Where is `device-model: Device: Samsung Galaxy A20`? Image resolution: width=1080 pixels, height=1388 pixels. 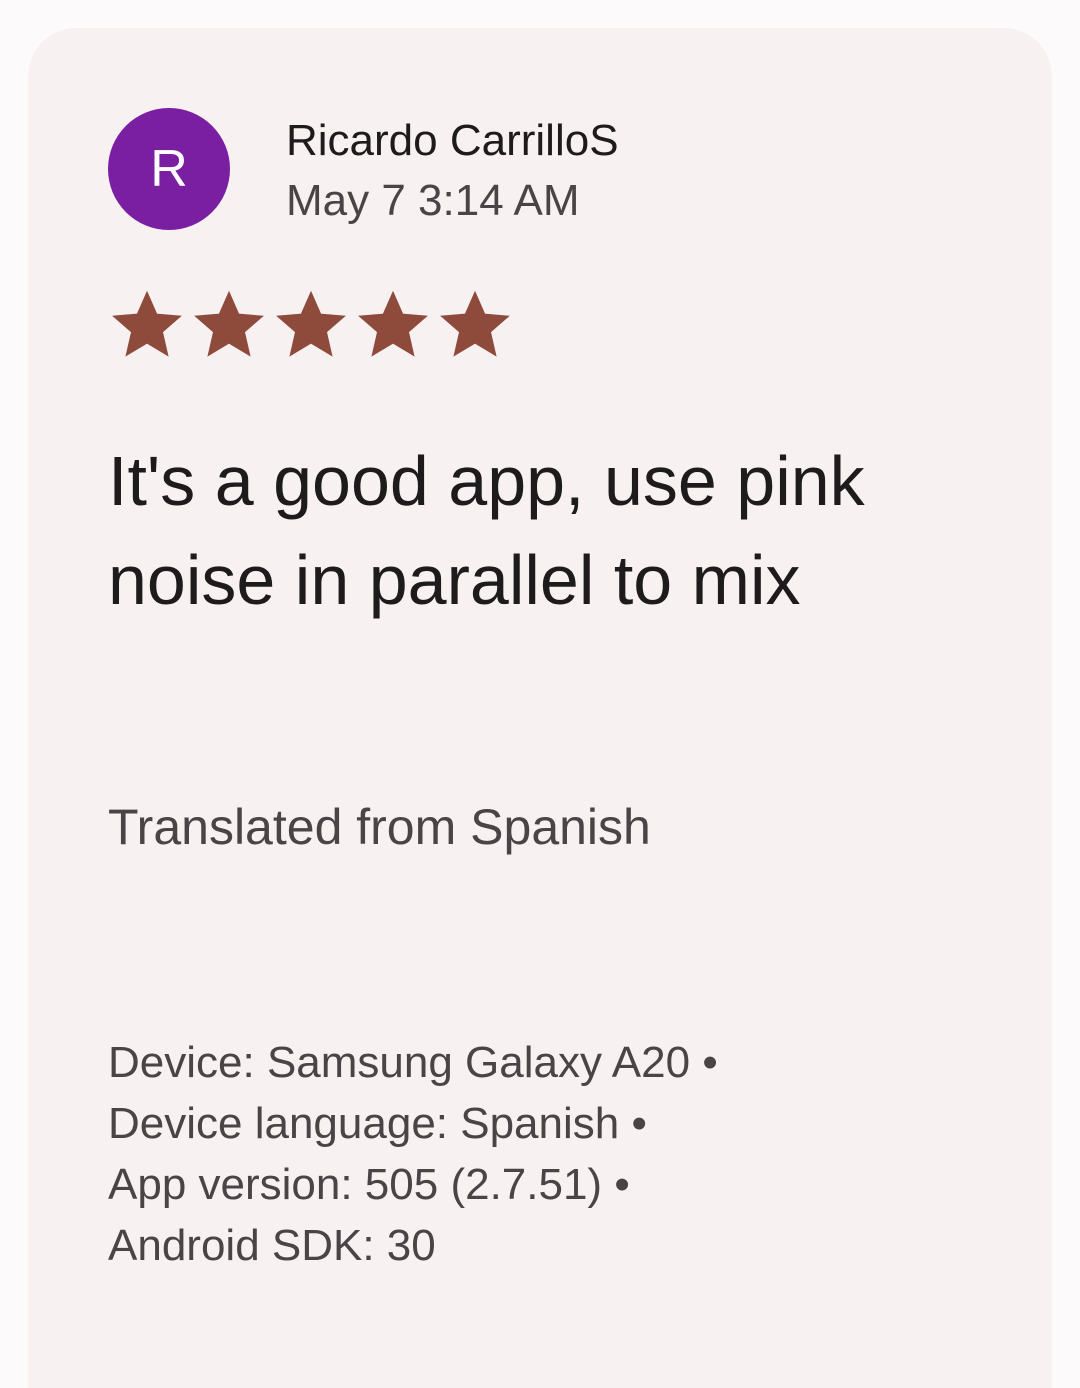 device-model: Device: Samsung Galaxy A20 is located at coordinates (399, 1062).